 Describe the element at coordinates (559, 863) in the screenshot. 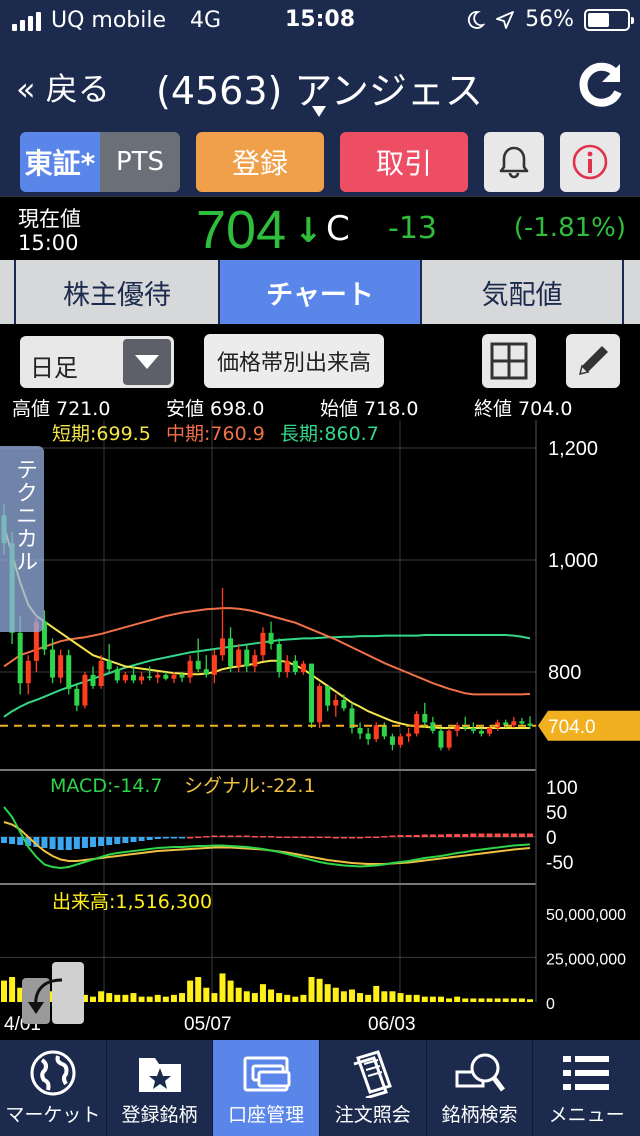

I see `macd-axis-label: -50` at that location.